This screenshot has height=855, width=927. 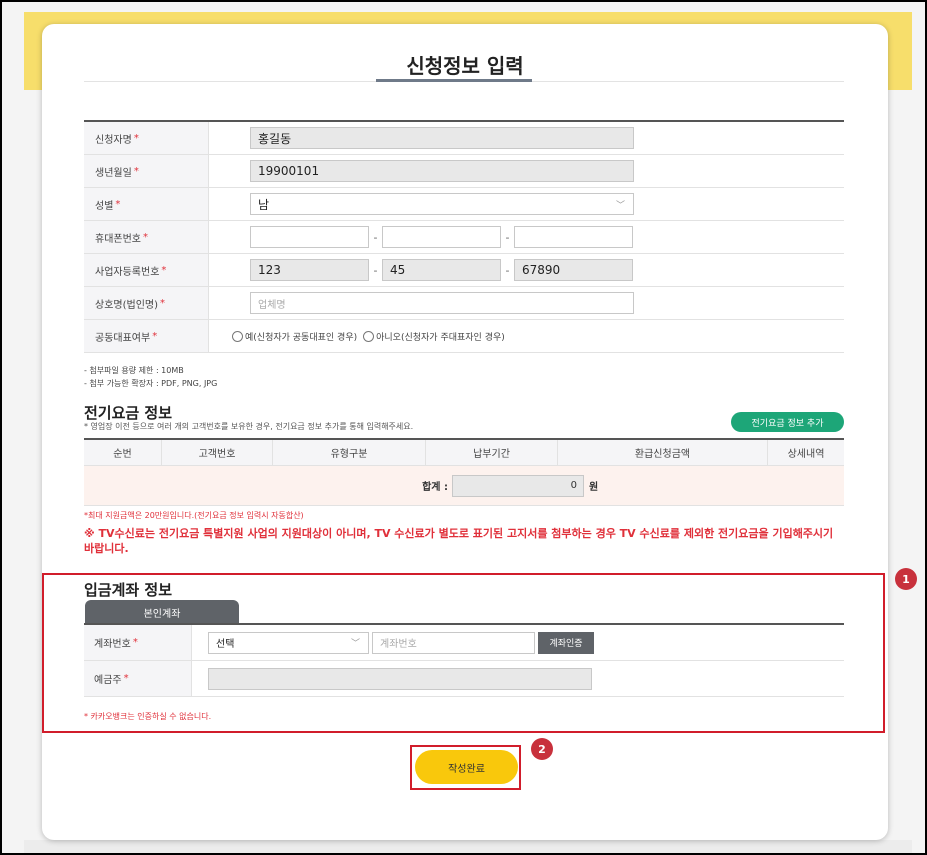 What do you see at coordinates (112, 644) in the screenshot?
I see `account-no-label: 계좌번호` at bounding box center [112, 644].